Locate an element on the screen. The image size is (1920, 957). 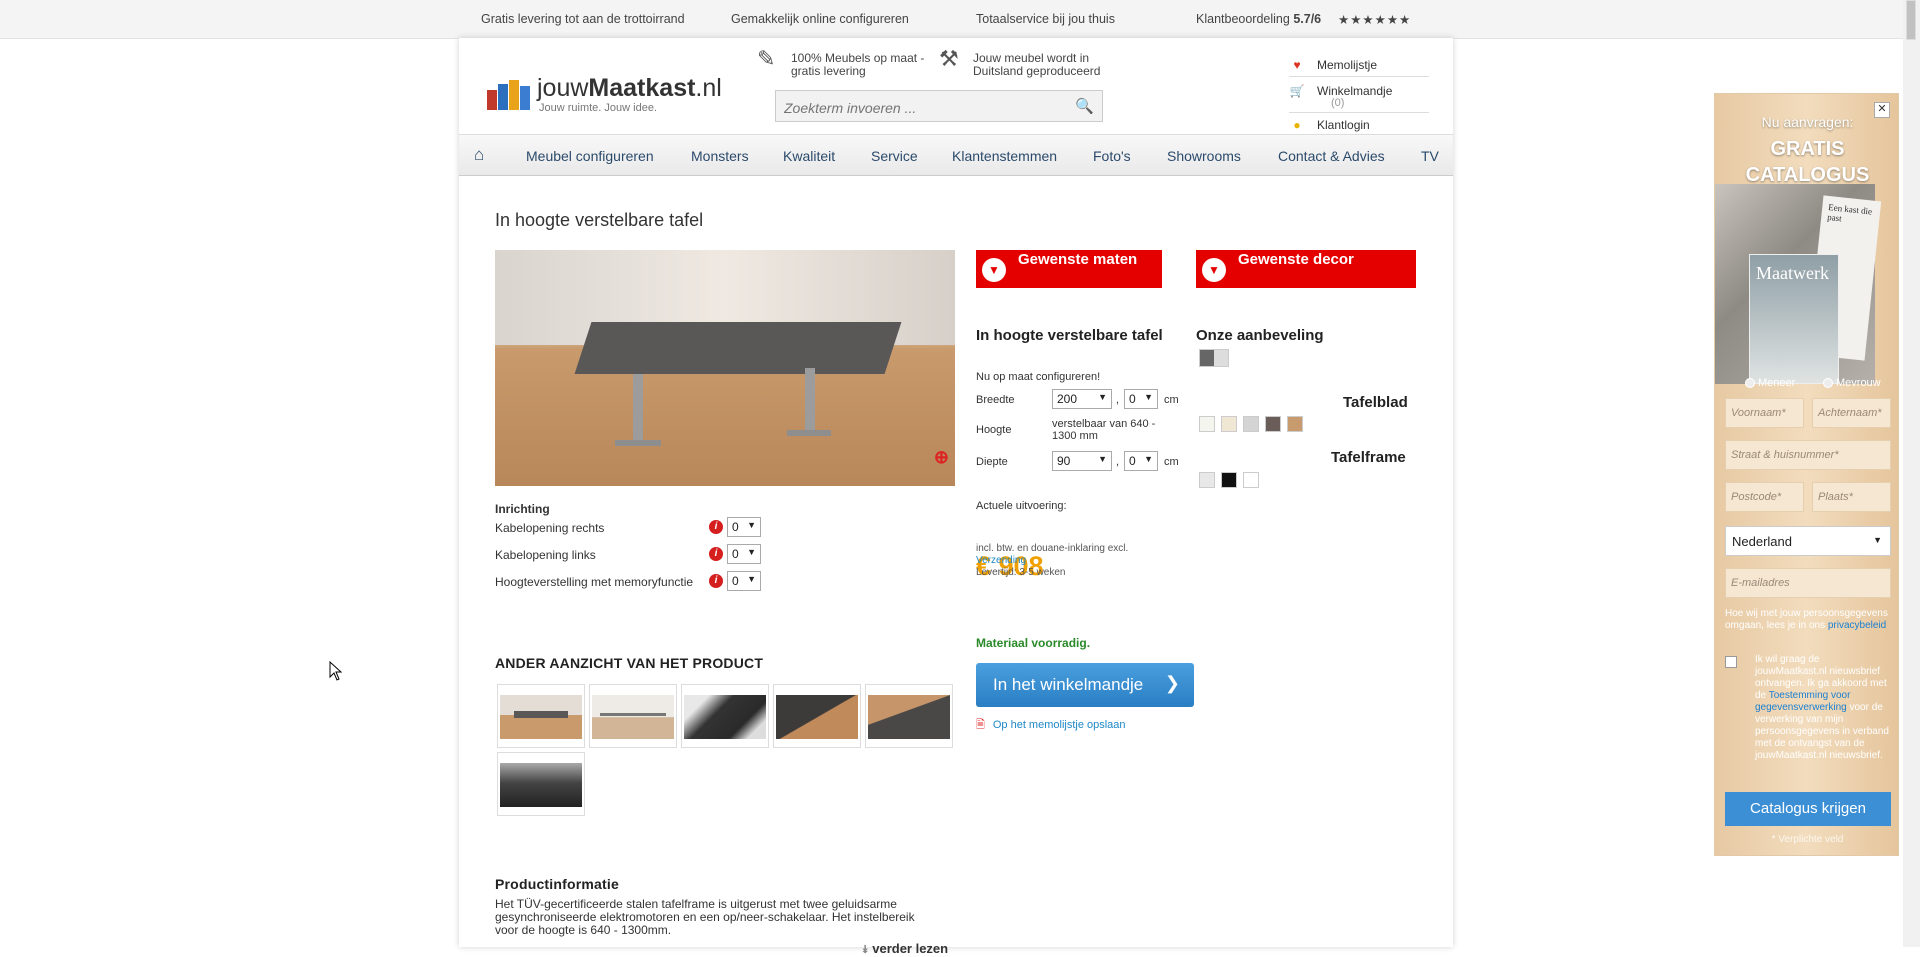
chevron-right-icon: ❯ is located at coordinates (1172, 683).